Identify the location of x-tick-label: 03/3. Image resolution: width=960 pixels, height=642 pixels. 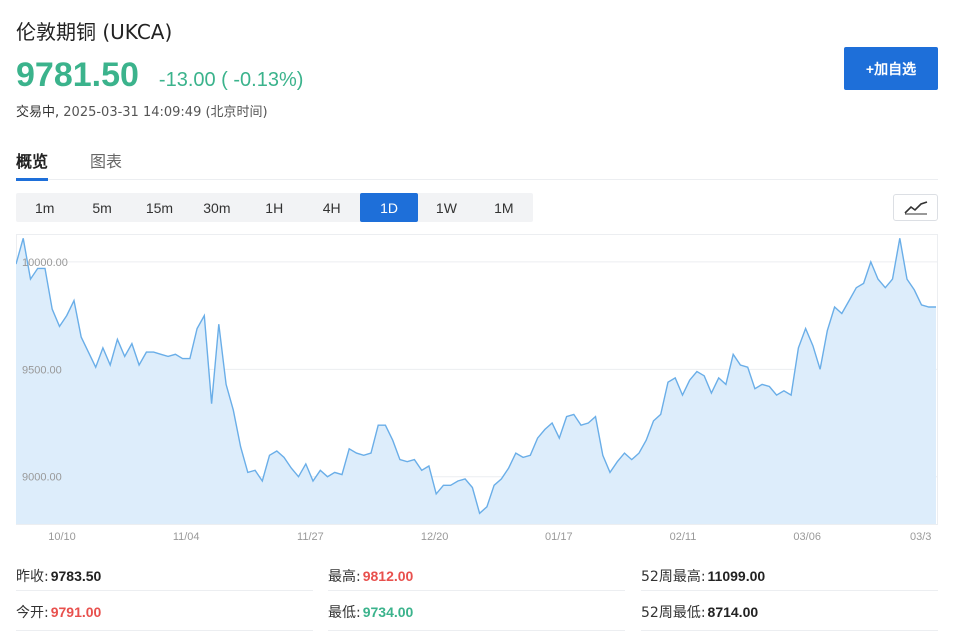
(920, 537).